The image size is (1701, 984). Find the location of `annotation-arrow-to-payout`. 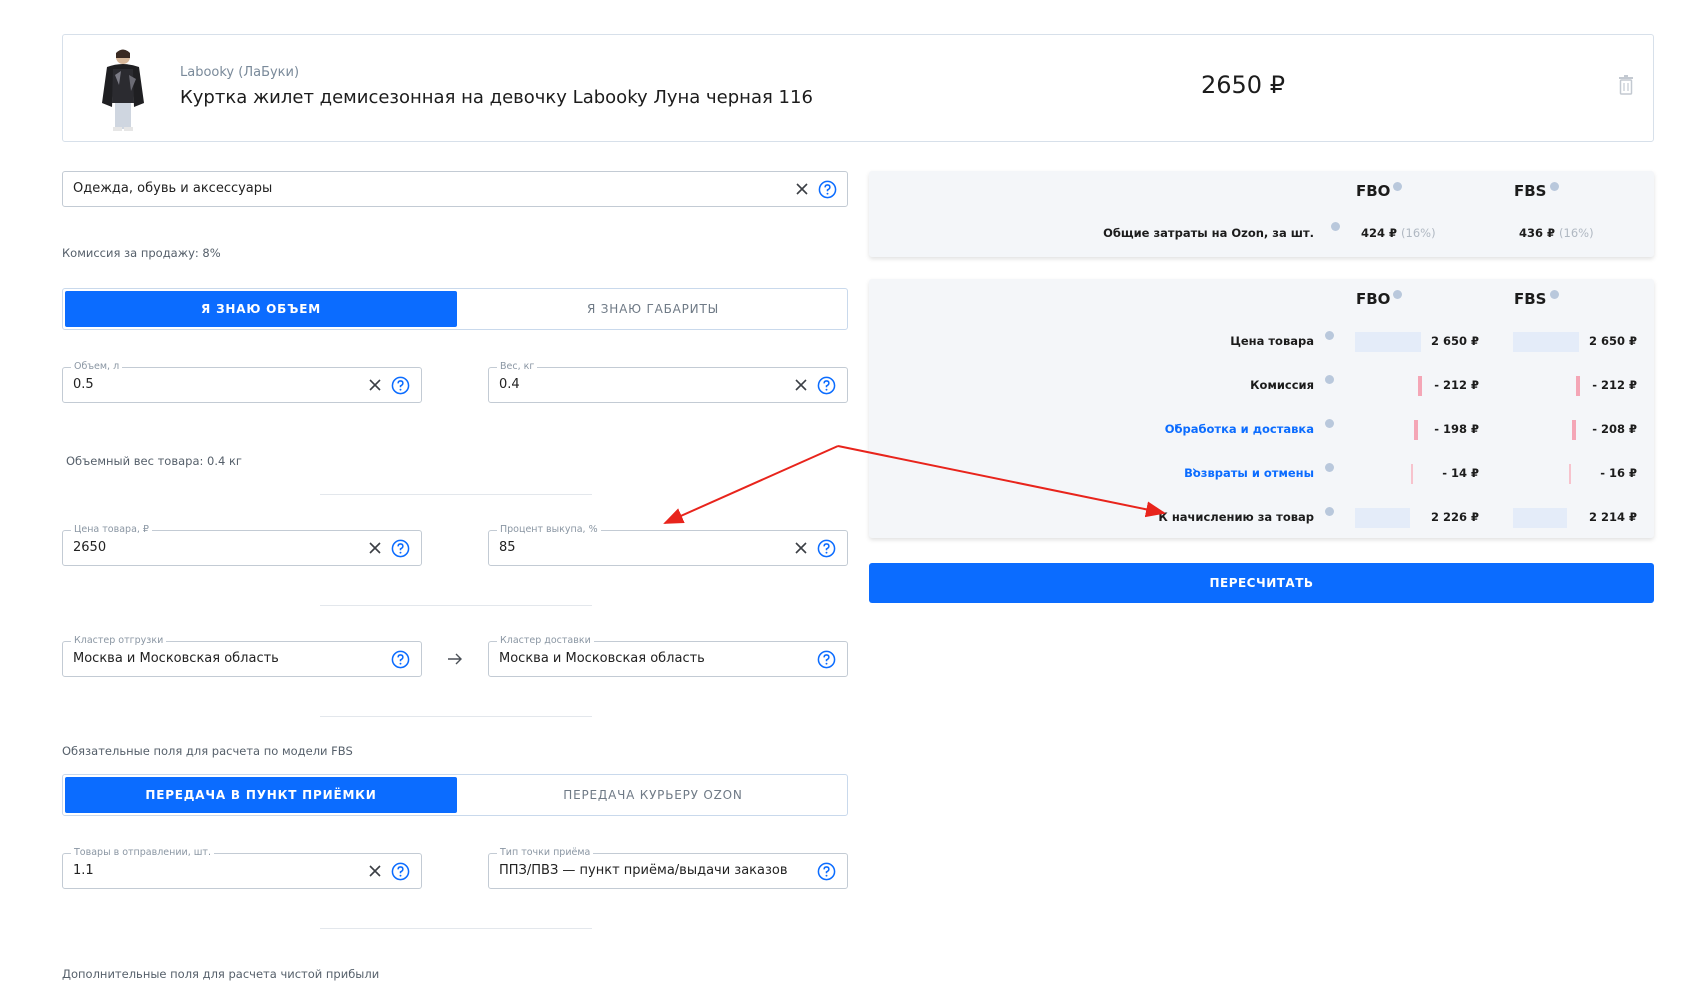

annotation-arrow-to-payout is located at coordinates (1001, 481).